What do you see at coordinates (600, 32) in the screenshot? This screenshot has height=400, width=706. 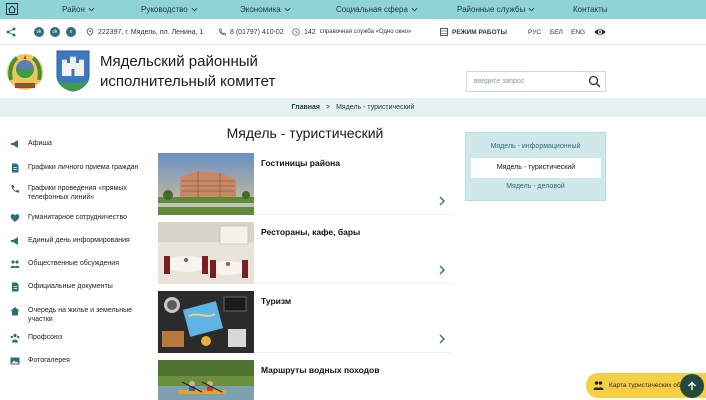 I see `eye-icon` at bounding box center [600, 32].